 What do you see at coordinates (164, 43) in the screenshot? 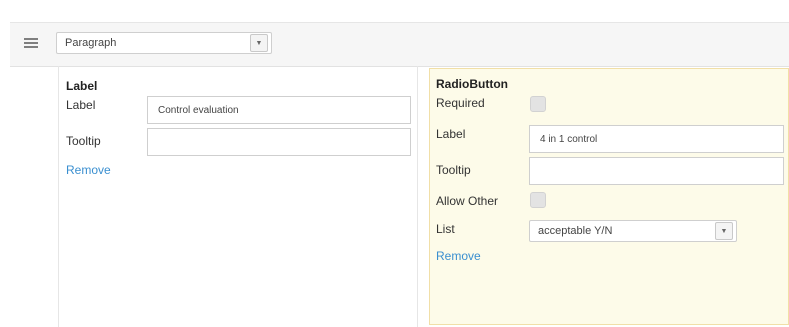
I see `paragraph-select: Paragraph ▼` at bounding box center [164, 43].